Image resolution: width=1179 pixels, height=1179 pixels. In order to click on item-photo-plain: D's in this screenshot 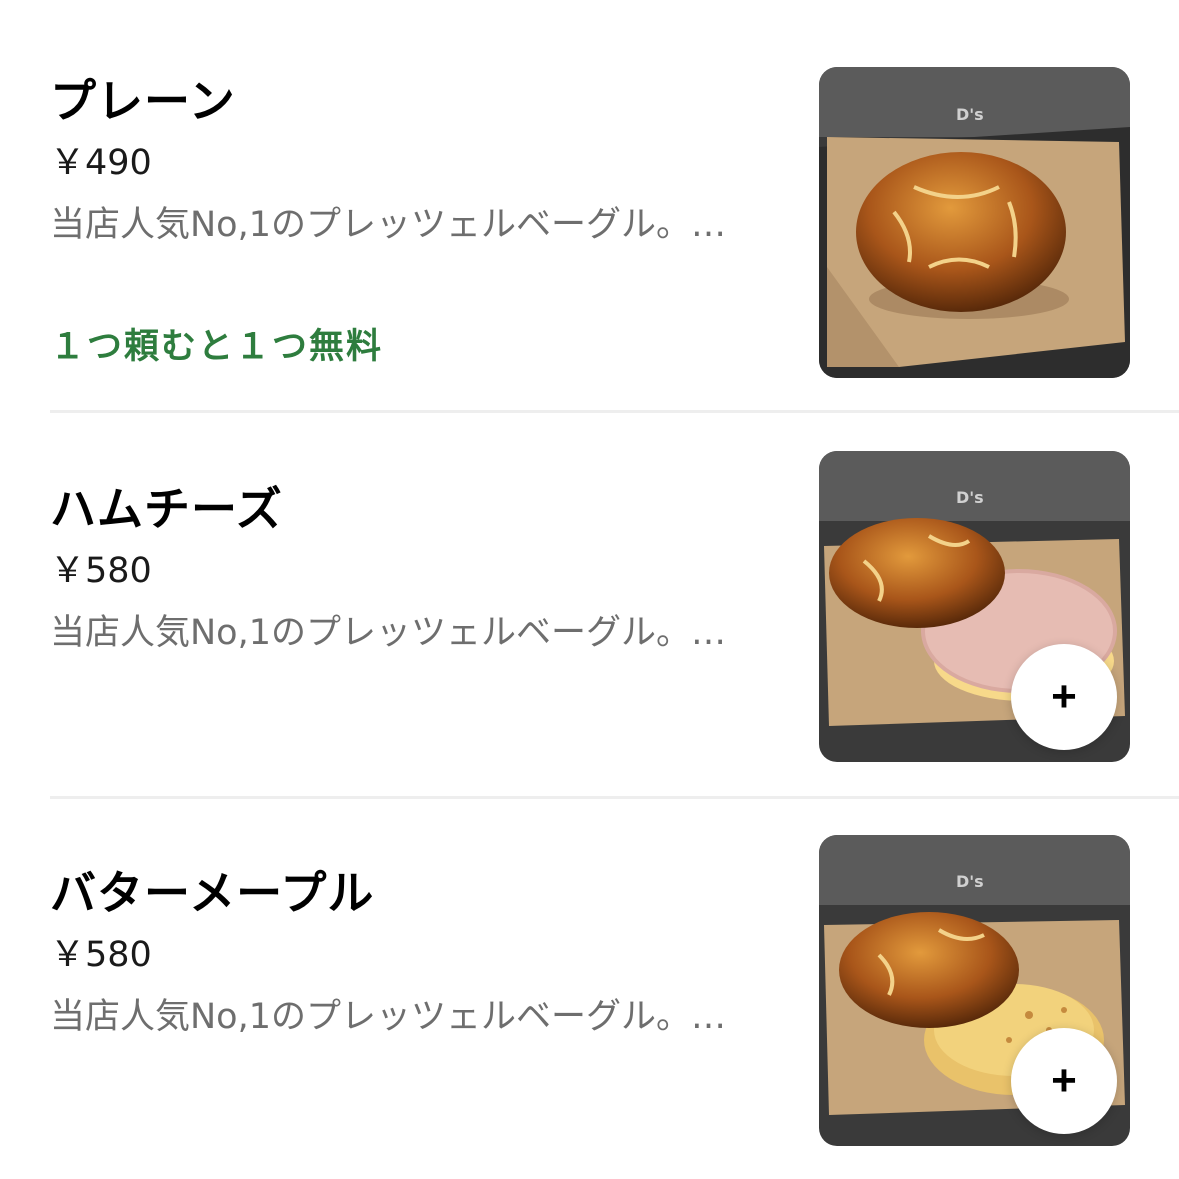, I will do `click(974, 222)`.